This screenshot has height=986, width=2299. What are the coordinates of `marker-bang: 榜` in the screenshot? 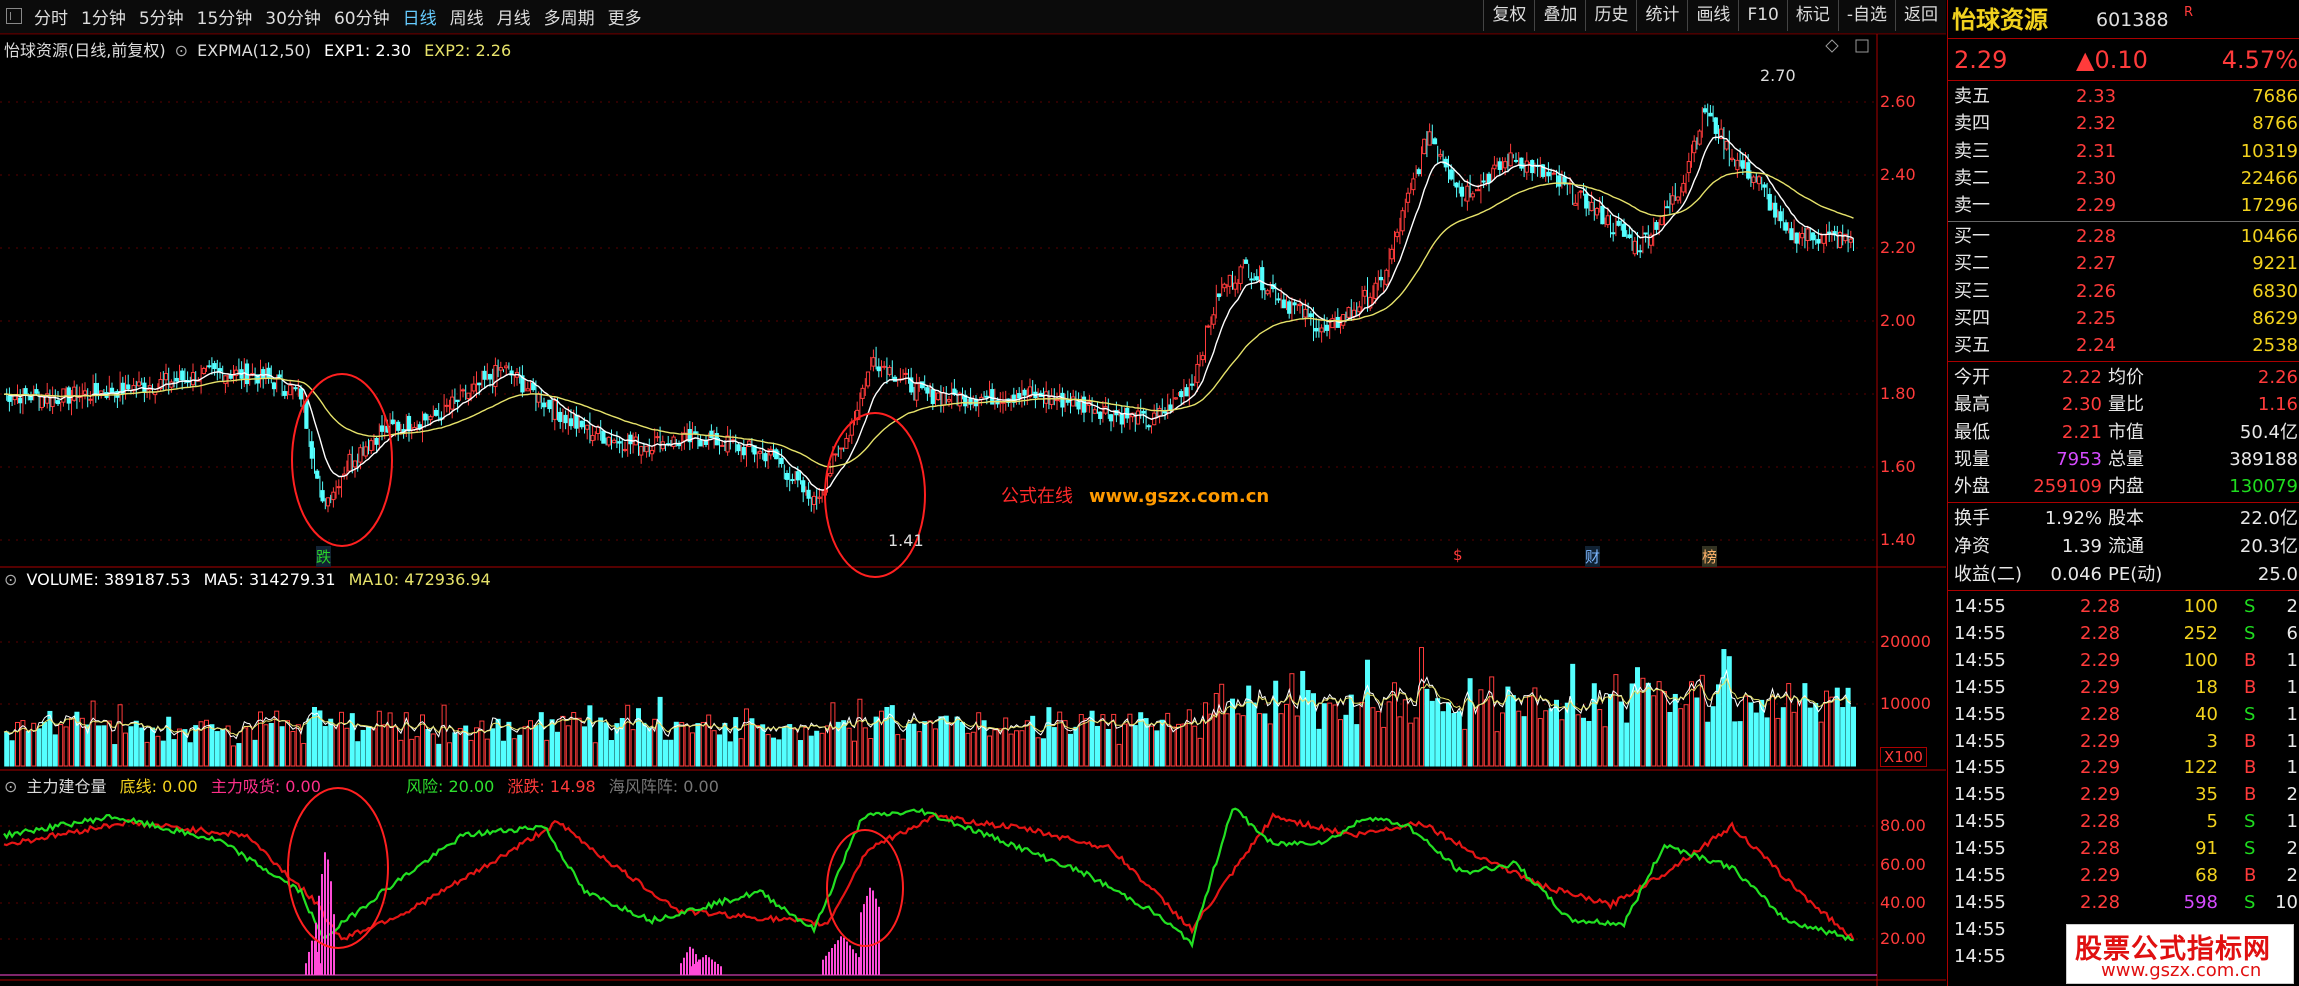 It's located at (1710, 556).